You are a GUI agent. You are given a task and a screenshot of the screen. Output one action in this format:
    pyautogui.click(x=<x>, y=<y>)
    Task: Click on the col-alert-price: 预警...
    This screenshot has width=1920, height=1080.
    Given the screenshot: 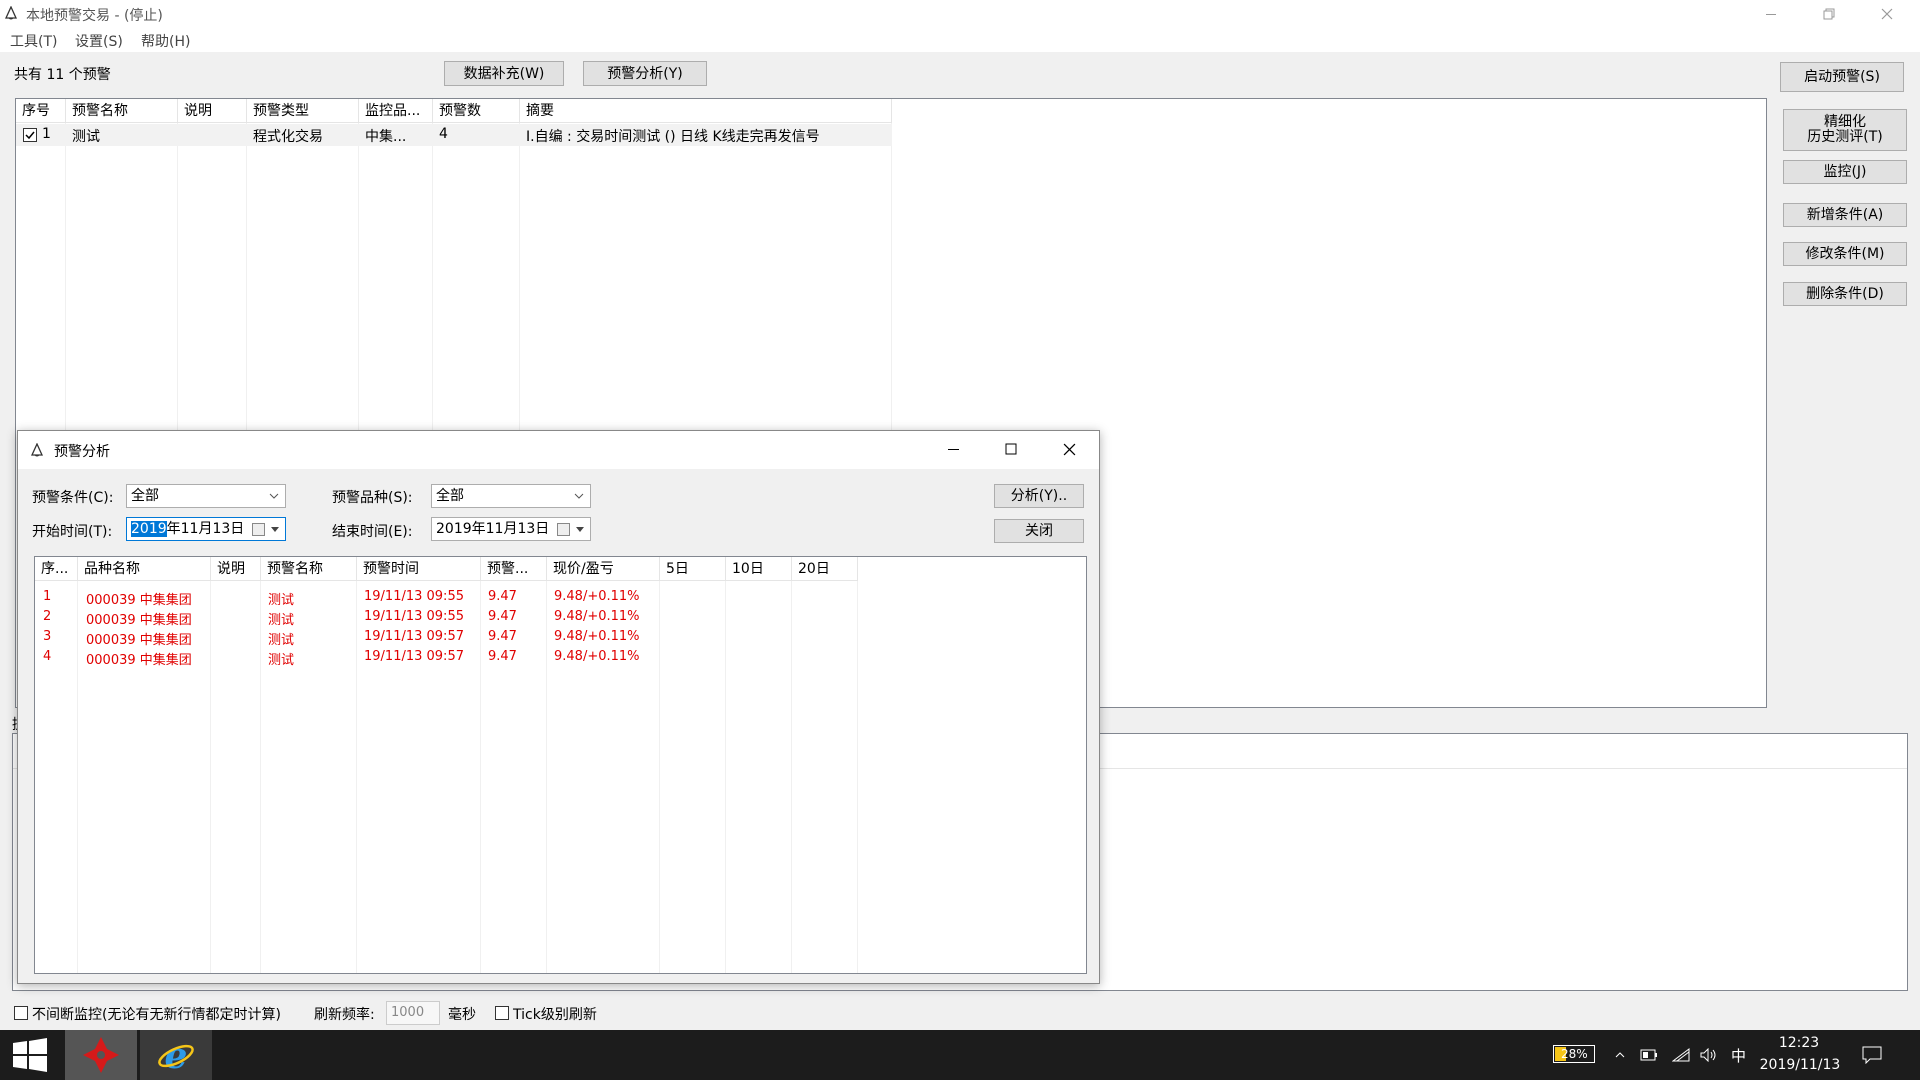 What is the action you would take?
    pyautogui.click(x=514, y=569)
    